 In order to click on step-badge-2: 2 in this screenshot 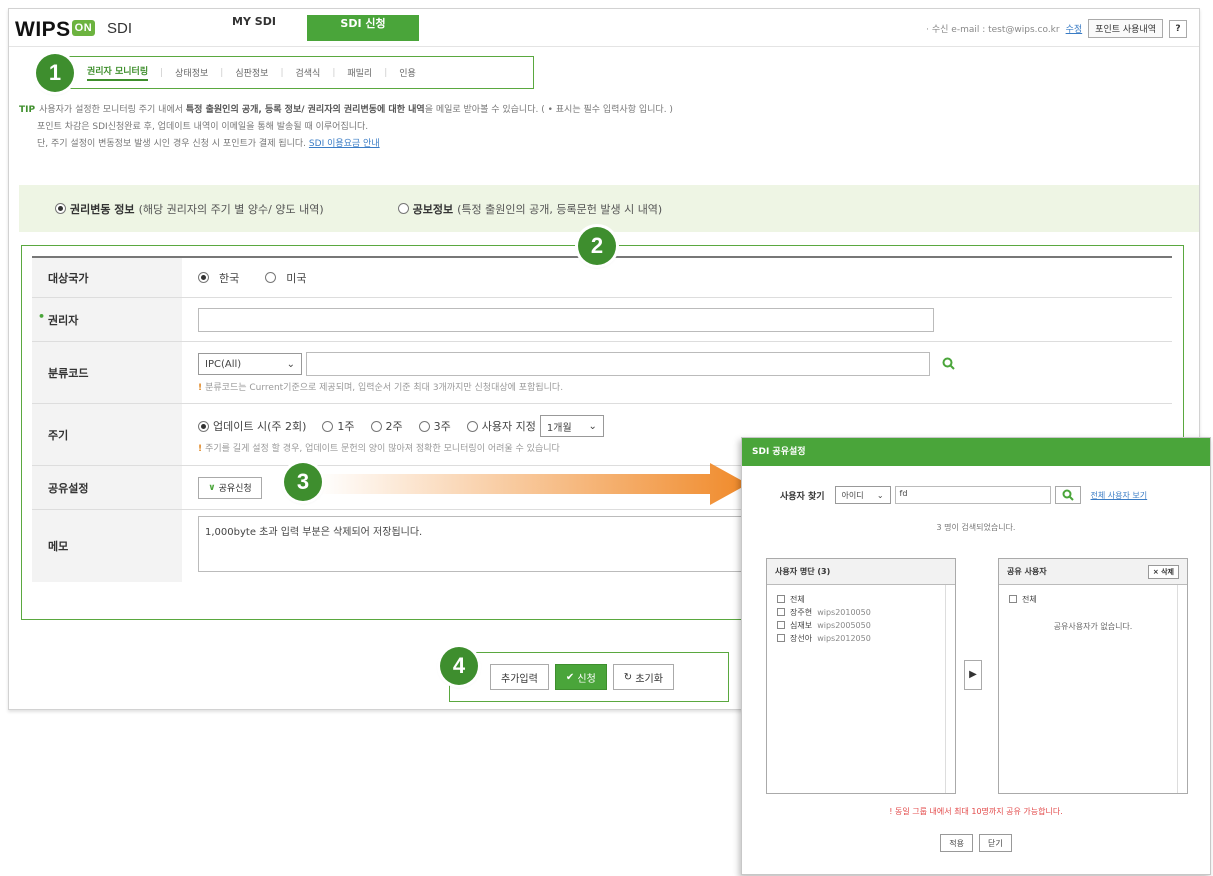, I will do `click(597, 246)`.